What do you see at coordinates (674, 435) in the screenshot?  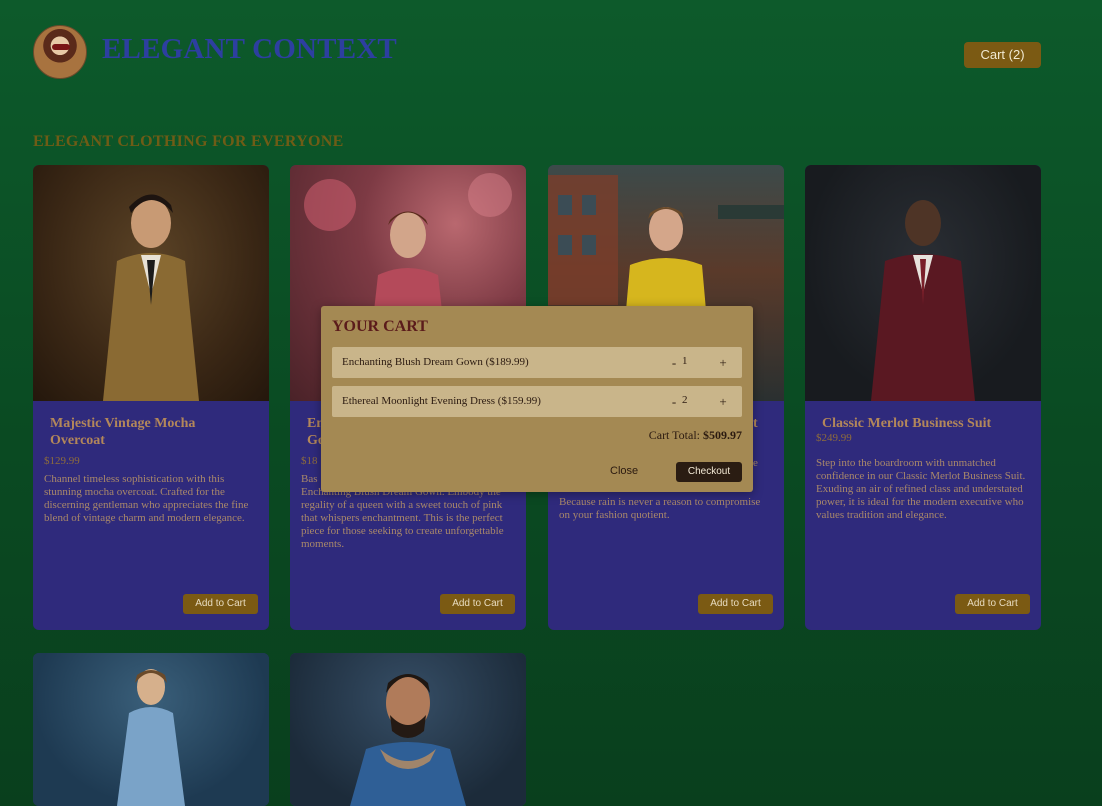 I see `cart-total-label: Cart Total:` at bounding box center [674, 435].